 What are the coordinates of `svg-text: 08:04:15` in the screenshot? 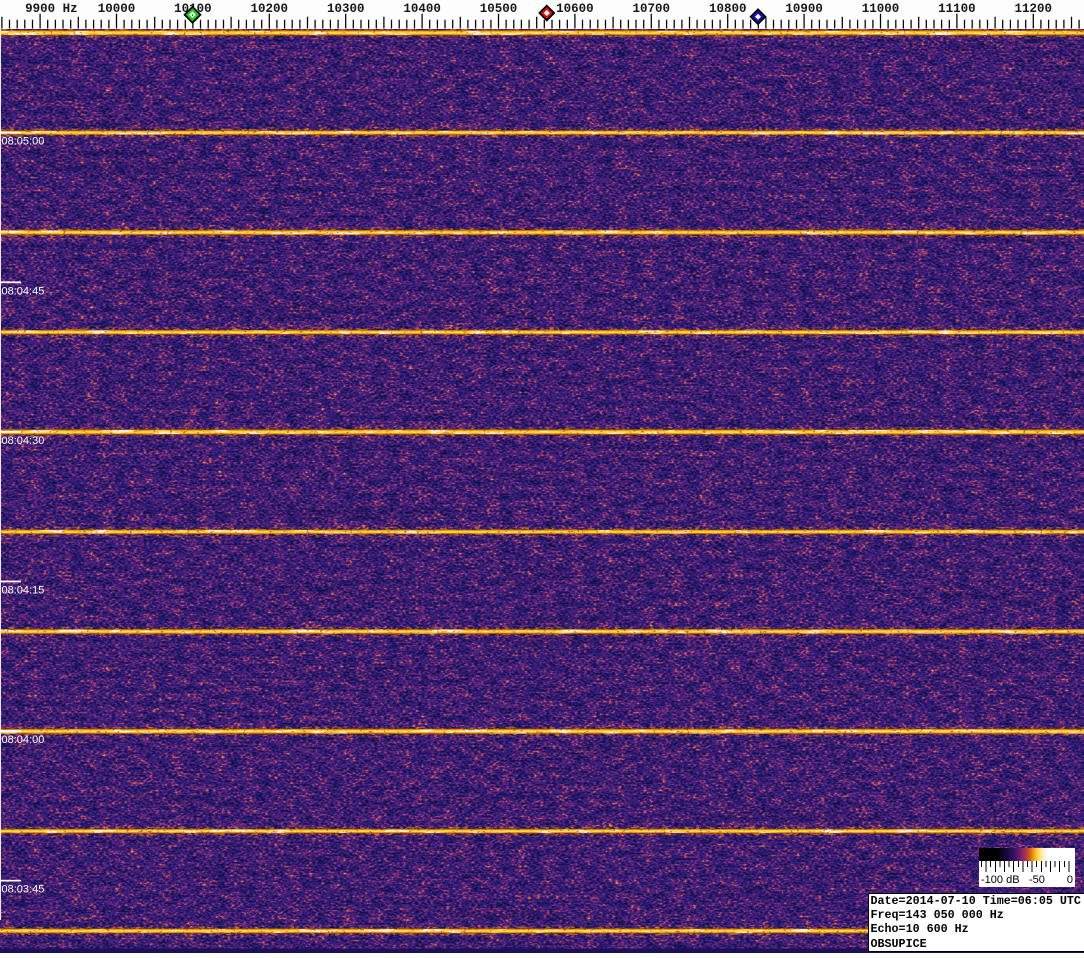 It's located at (23, 591).